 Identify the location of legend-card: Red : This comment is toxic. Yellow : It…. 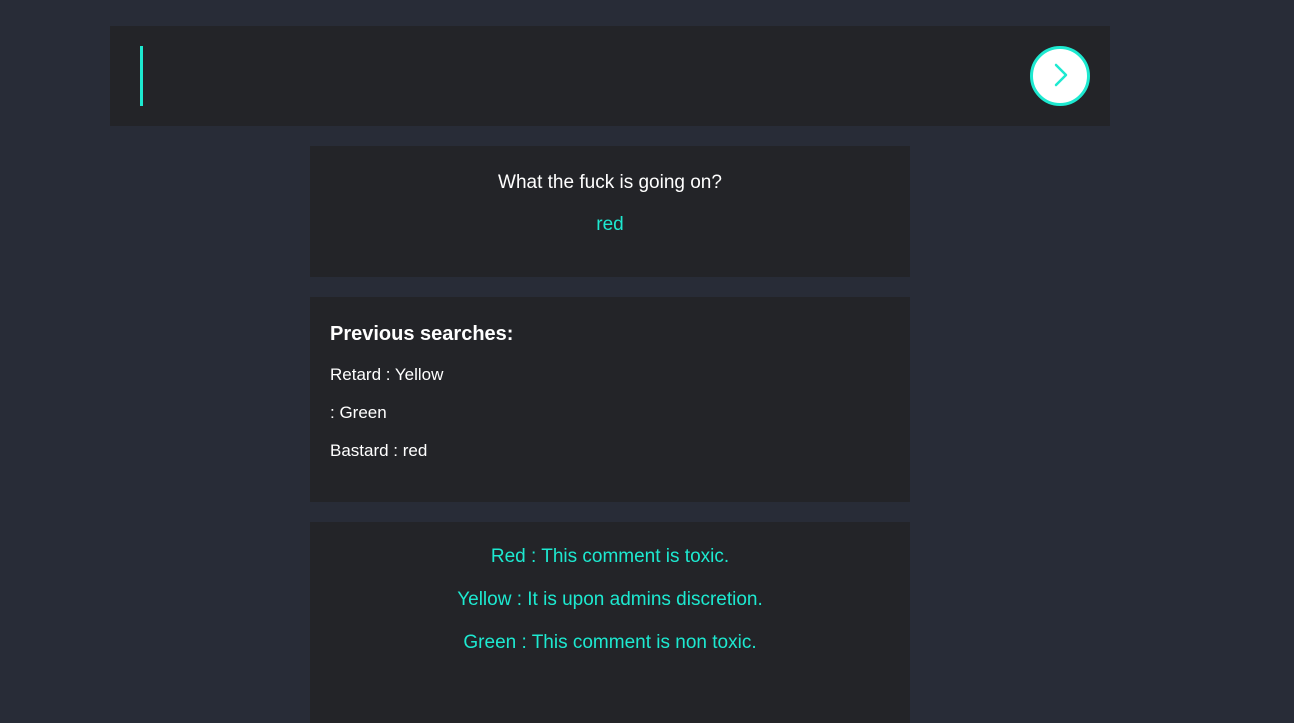
(610, 622).